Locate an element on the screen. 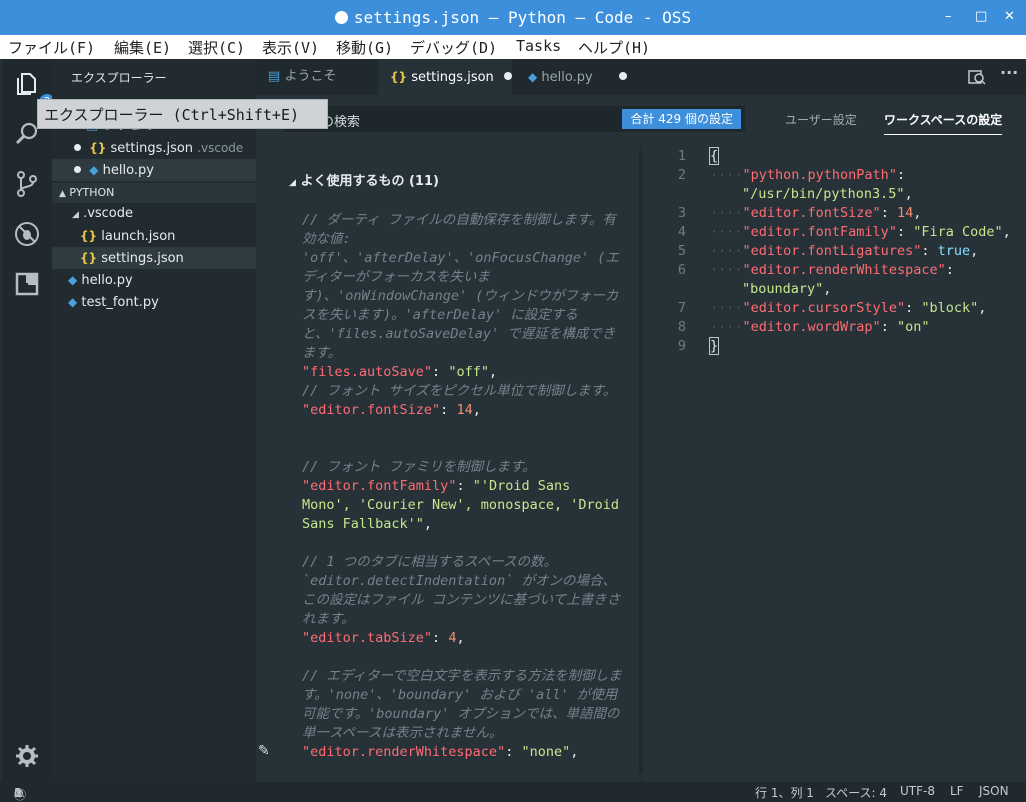  menu-selection: 選択(C) is located at coordinates (216, 47).